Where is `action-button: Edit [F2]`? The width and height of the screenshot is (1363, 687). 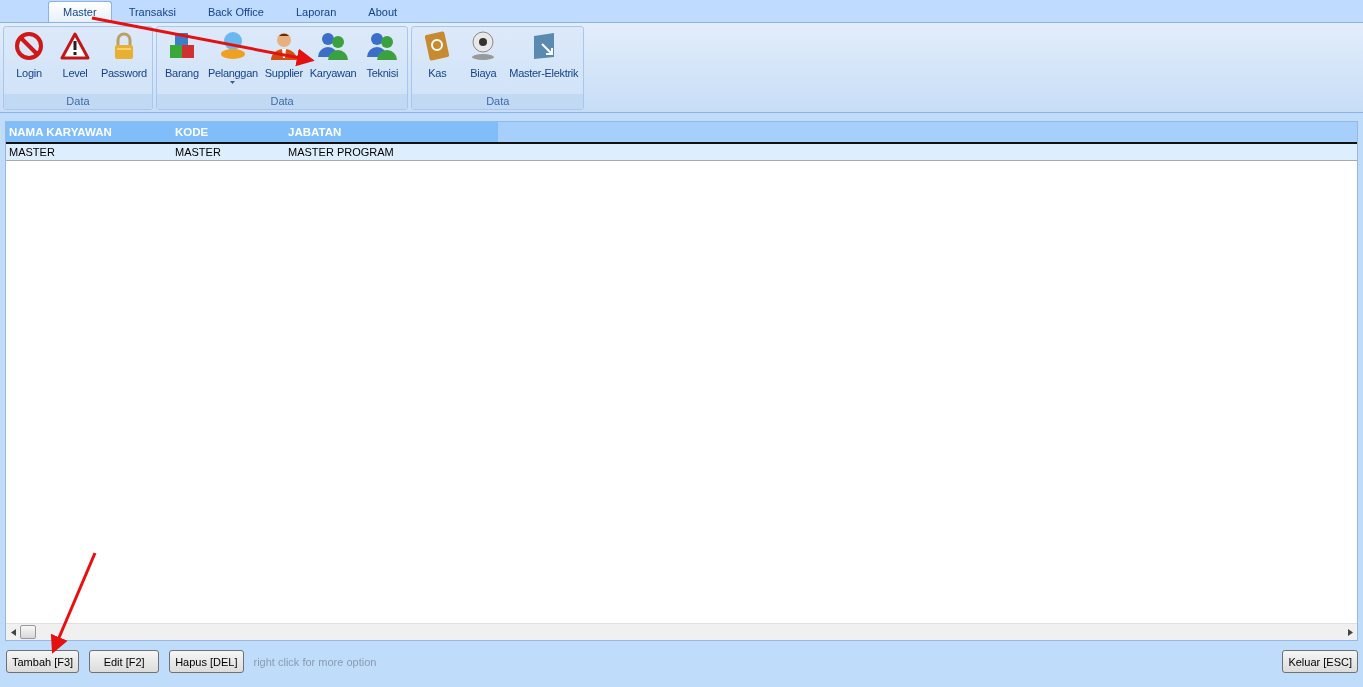 action-button: Edit [F2] is located at coordinates (124, 661).